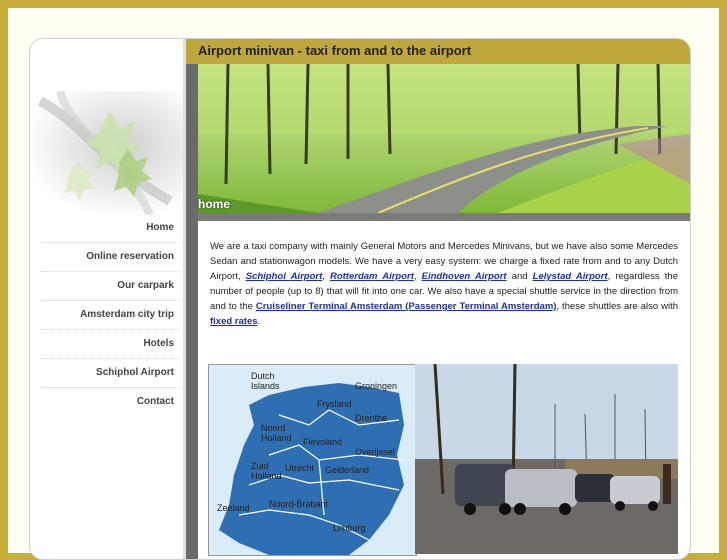  What do you see at coordinates (347, 470) in the screenshot?
I see `map-label-gelderland: Gelderland` at bounding box center [347, 470].